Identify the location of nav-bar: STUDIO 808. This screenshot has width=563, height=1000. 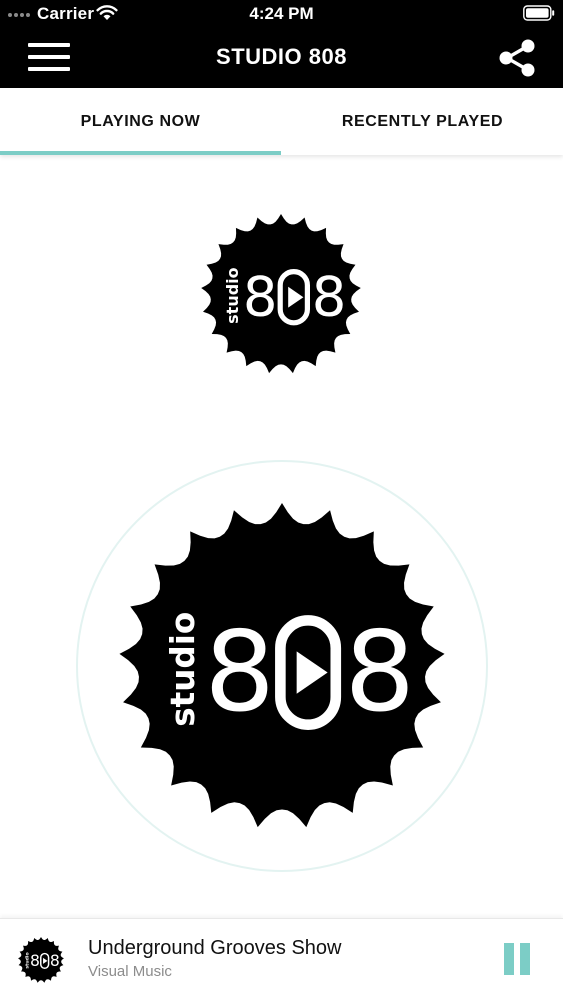
(281, 58).